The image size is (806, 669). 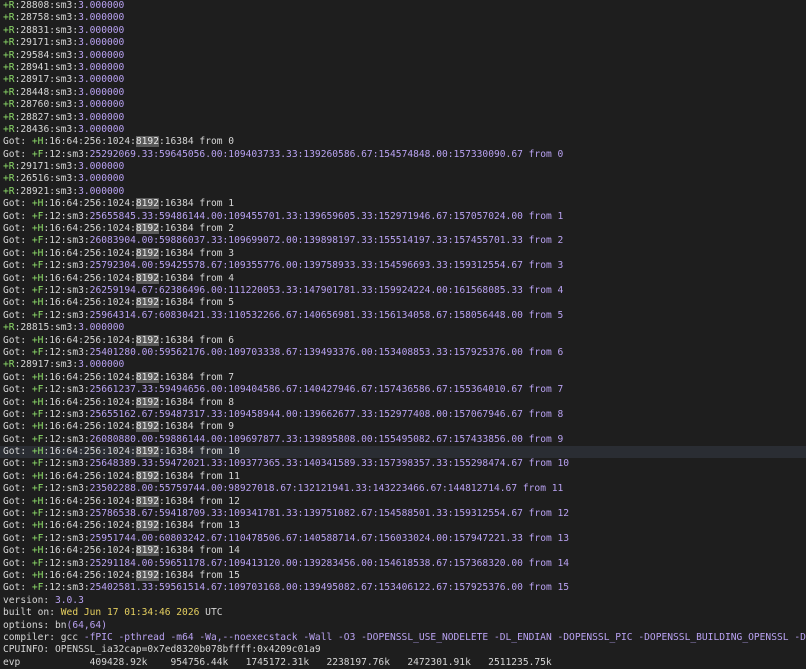 What do you see at coordinates (403, 328) in the screenshot?
I see `terminal-line: +R:28815:sm3:3.000000` at bounding box center [403, 328].